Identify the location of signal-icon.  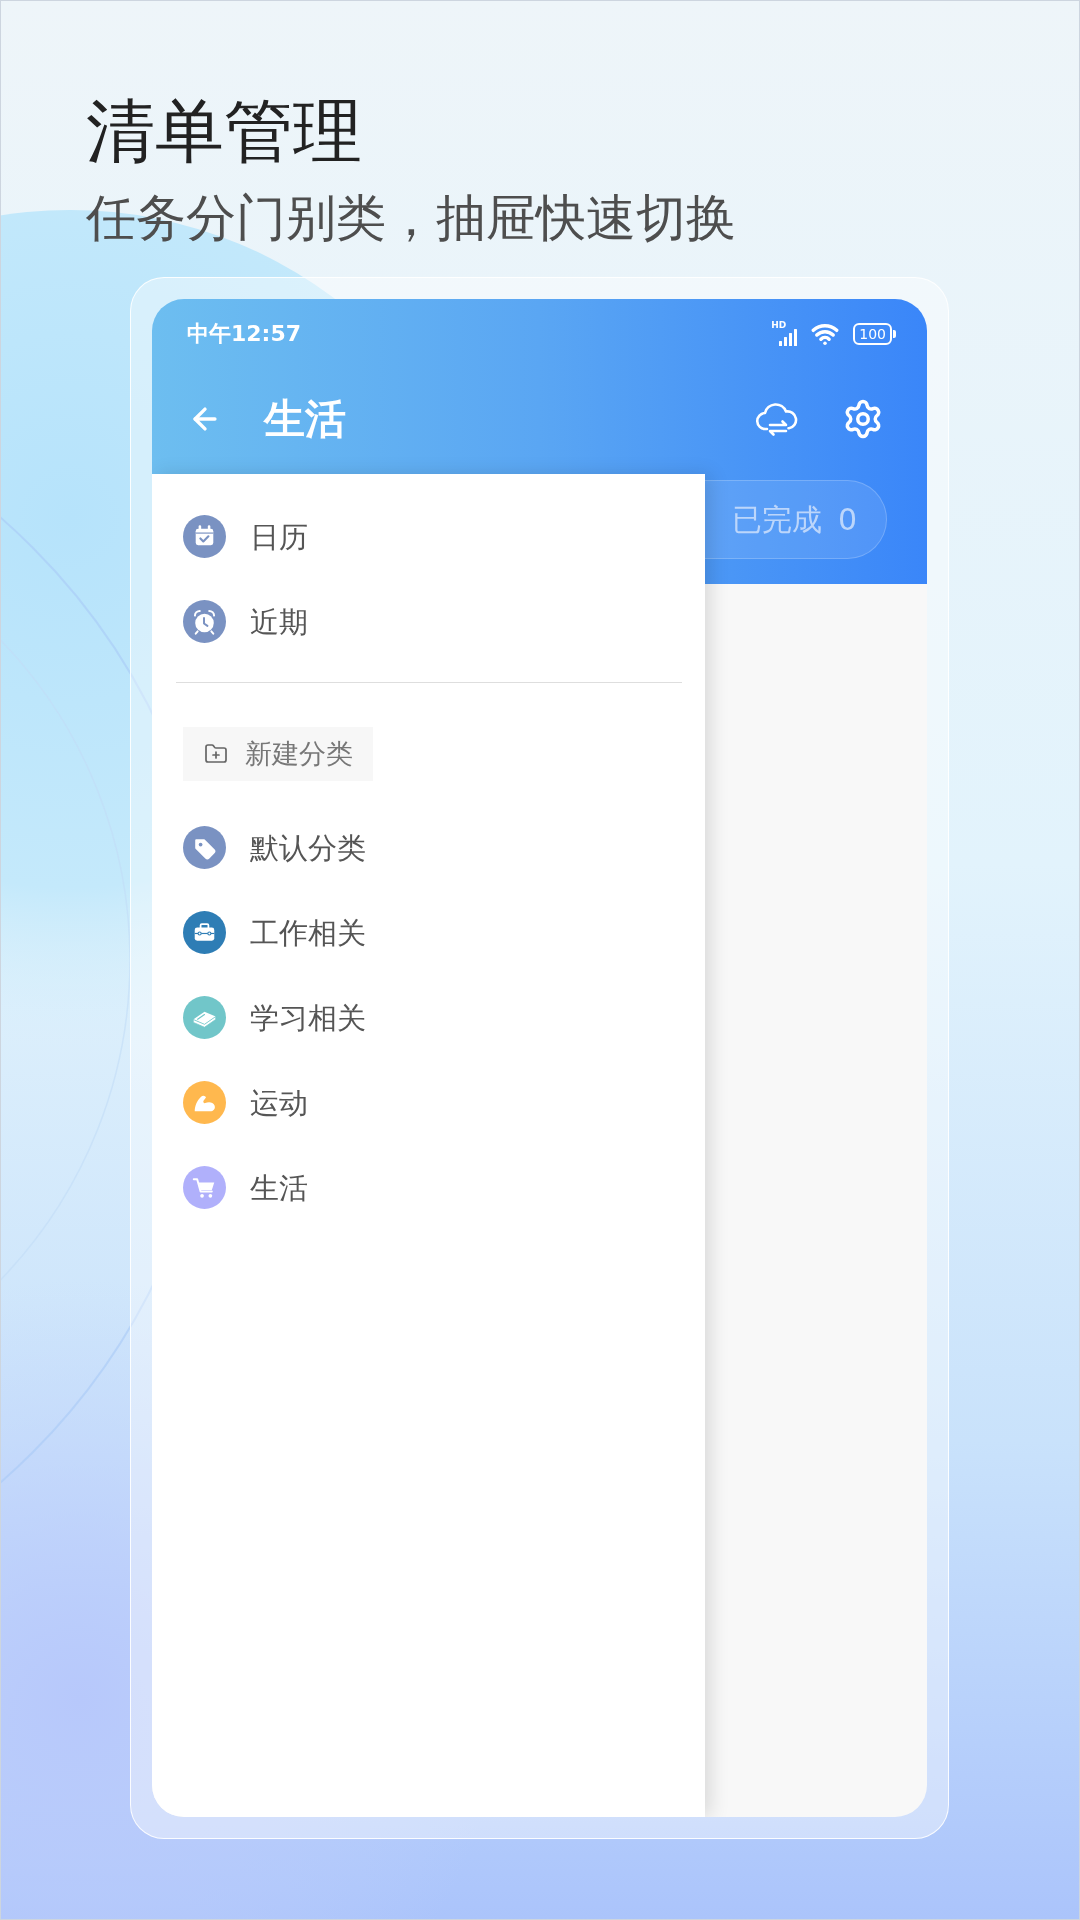
(788, 337).